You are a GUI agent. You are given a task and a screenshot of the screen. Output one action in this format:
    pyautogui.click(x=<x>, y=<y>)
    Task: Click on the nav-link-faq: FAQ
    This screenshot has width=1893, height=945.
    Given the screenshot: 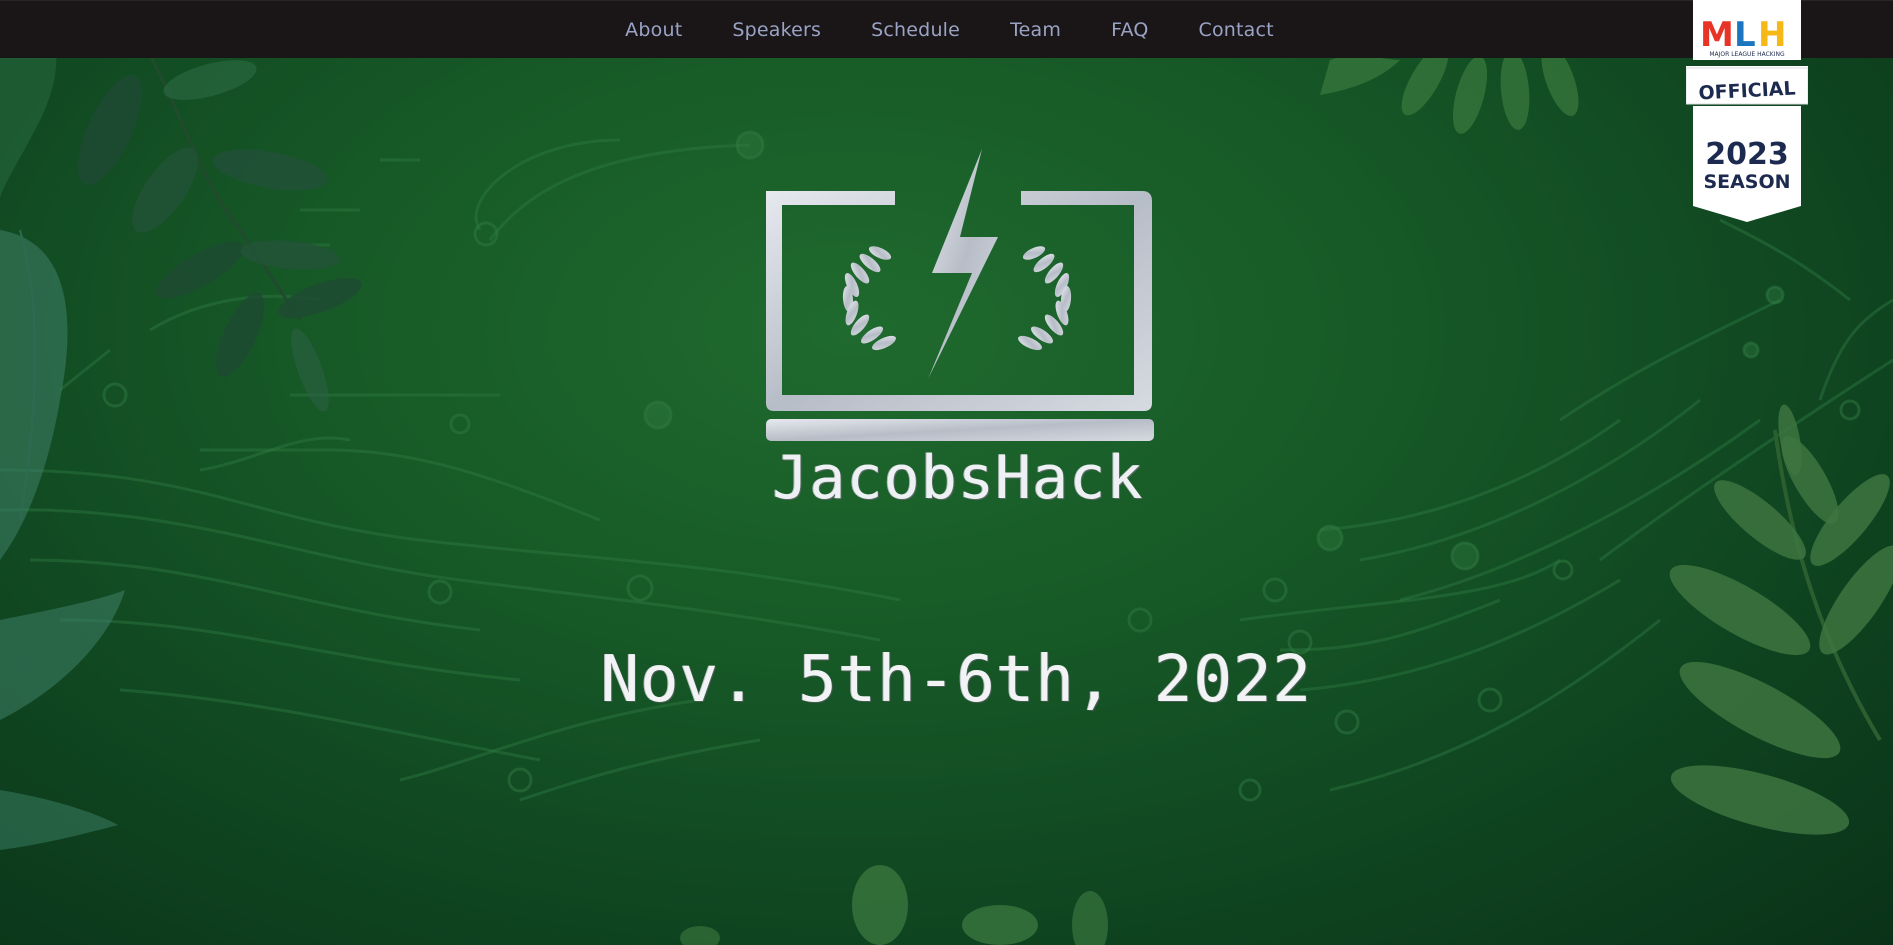 What is the action you would take?
    pyautogui.click(x=1129, y=30)
    